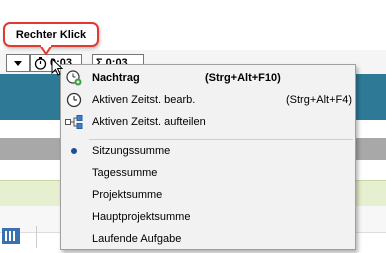  What do you see at coordinates (137, 239) in the screenshot?
I see `menu-item-label: Laufende Aufgabe` at bounding box center [137, 239].